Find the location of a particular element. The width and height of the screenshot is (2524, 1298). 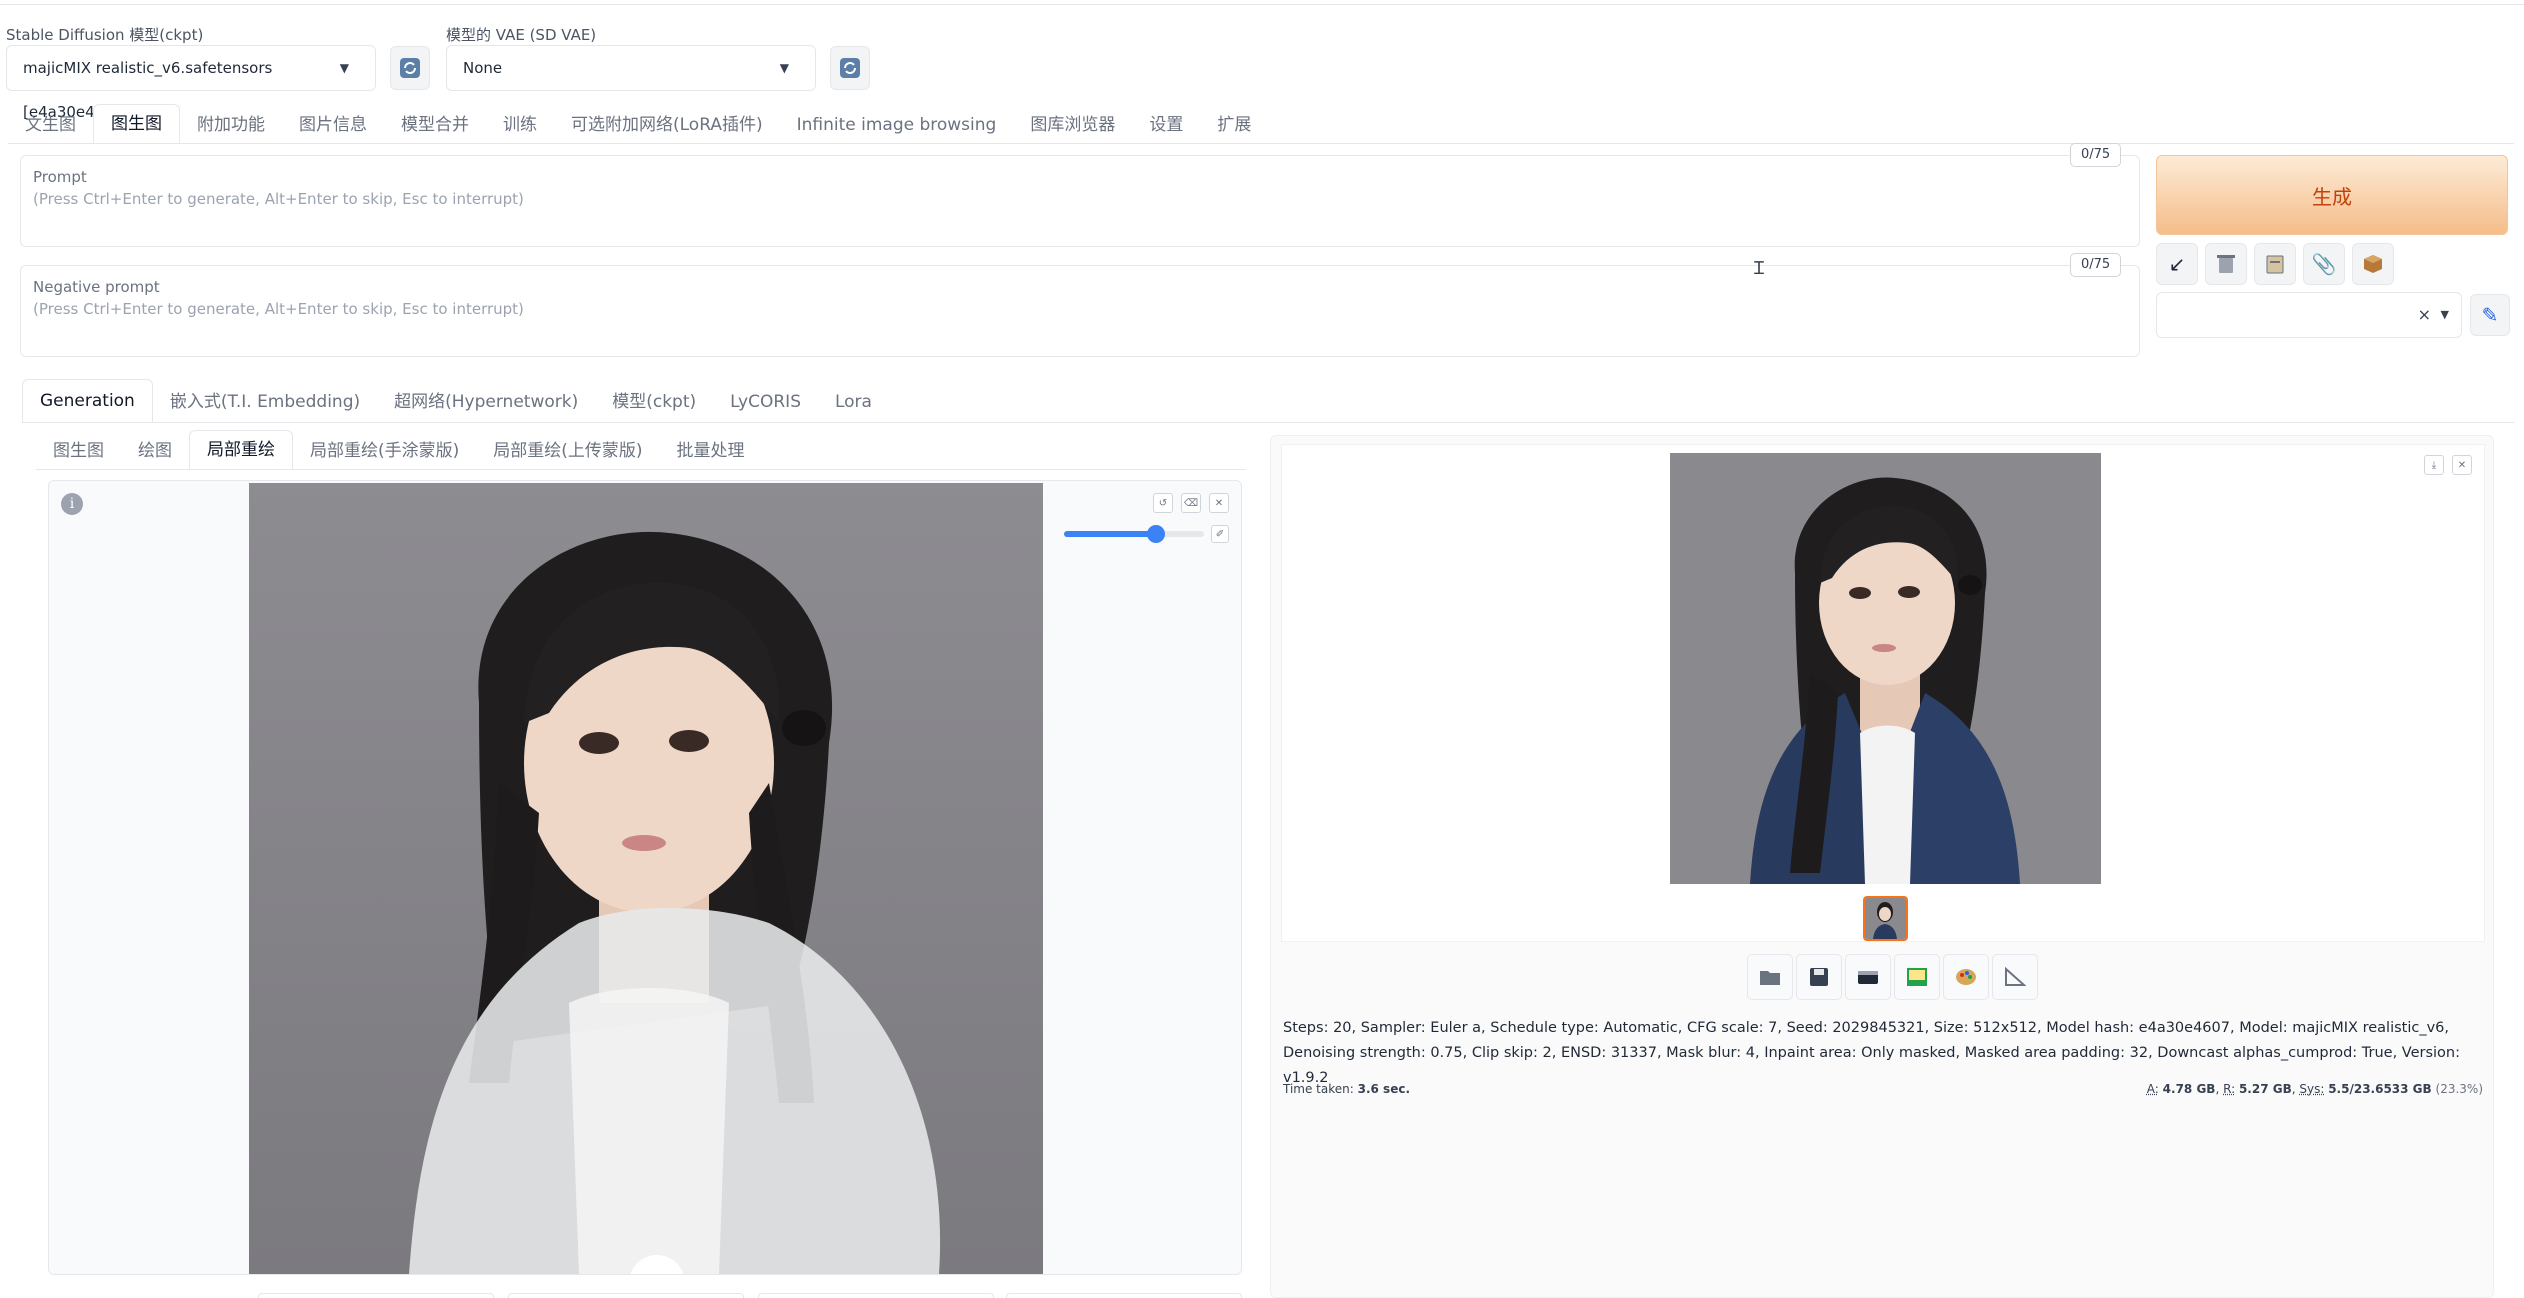

tab-img2img-sub: 图生图 is located at coordinates (78, 451).